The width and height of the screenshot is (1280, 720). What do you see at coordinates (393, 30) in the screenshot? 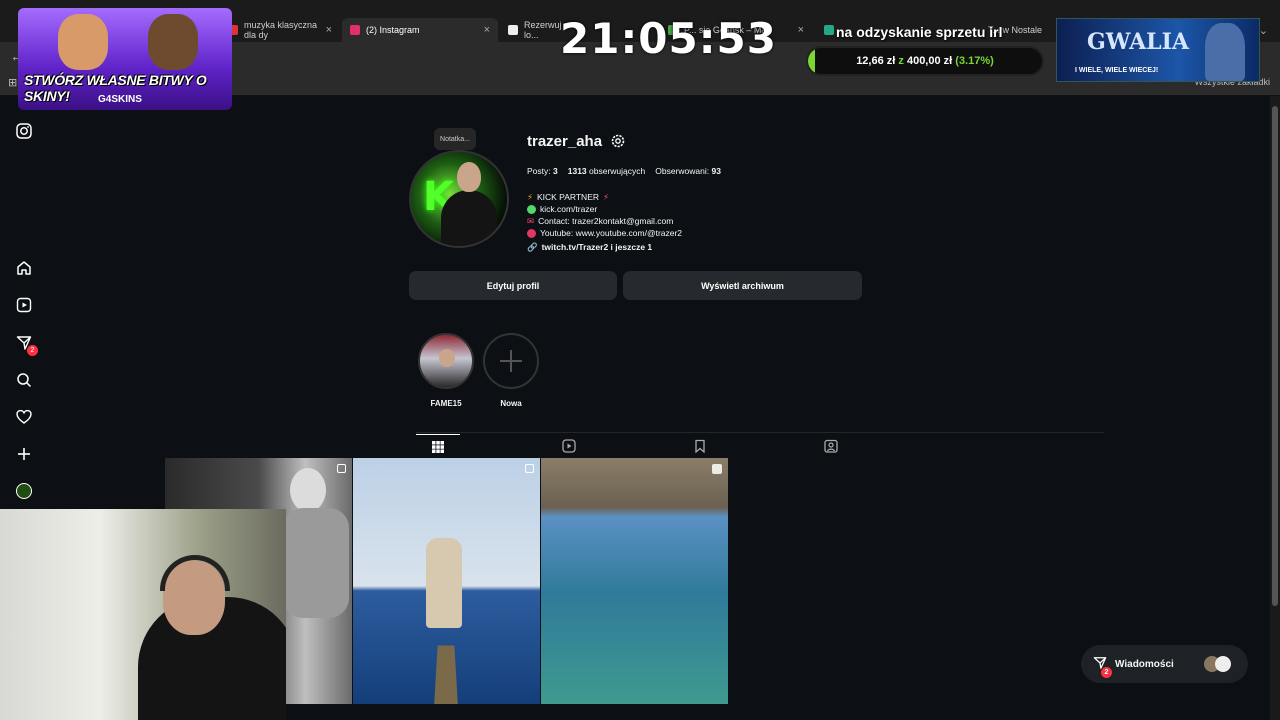
I see `tab-label: (2) Instagram` at bounding box center [393, 30].